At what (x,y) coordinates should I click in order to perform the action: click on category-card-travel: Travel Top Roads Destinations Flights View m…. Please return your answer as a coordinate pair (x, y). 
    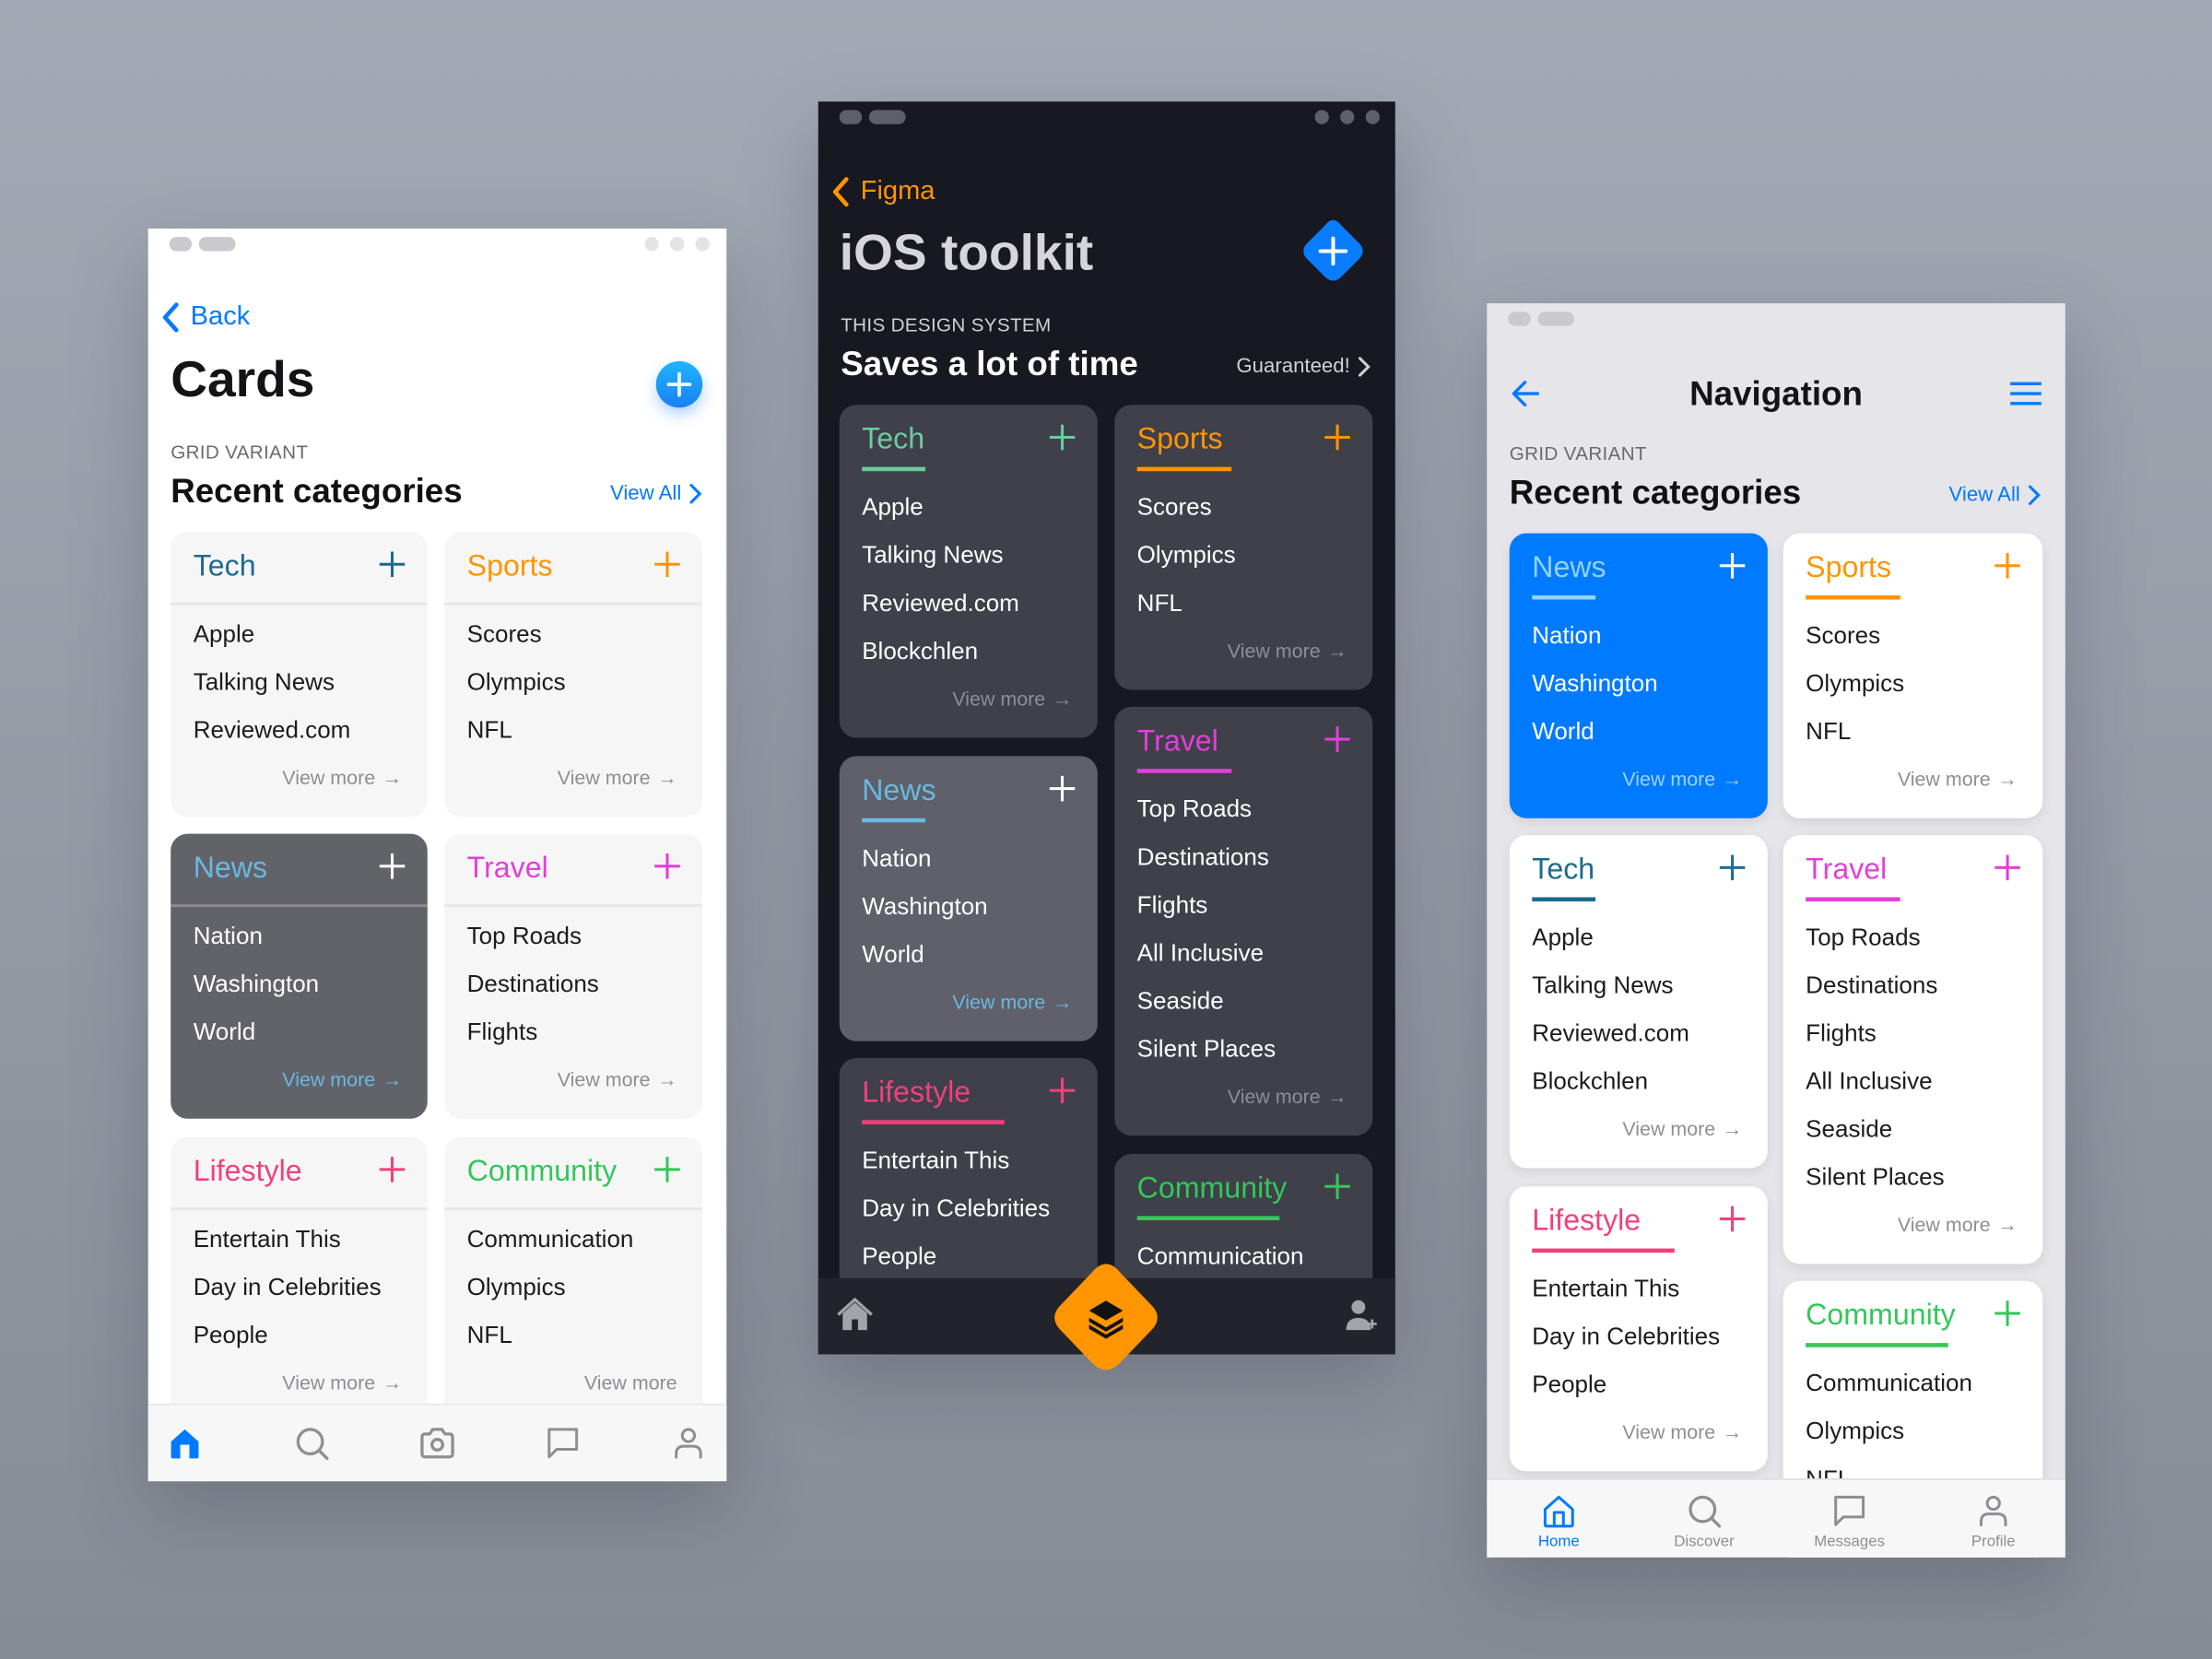
    Looking at the image, I should click on (573, 976).